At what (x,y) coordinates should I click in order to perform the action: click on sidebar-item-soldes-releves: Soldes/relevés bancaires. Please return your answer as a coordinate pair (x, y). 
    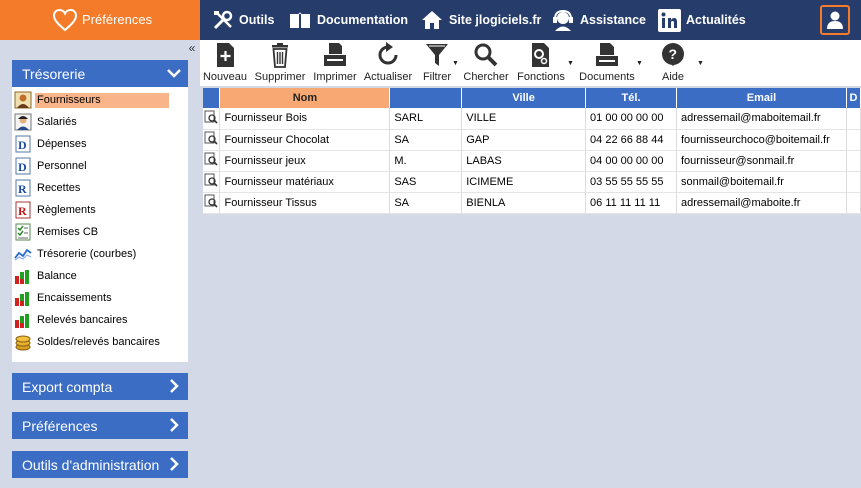
    Looking at the image, I should click on (100, 342).